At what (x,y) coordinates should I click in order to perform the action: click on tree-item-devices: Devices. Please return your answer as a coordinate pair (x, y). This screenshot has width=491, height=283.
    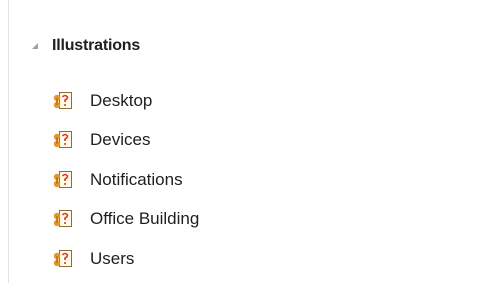
    Looking at the image, I should click on (101, 140).